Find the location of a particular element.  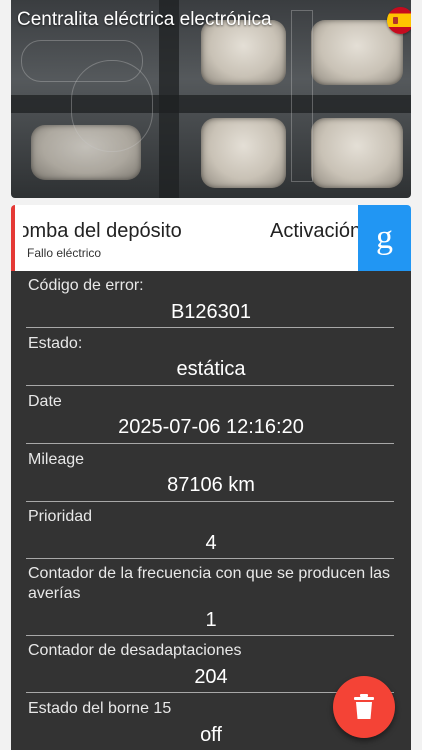

detail-value: estática is located at coordinates (211, 369).